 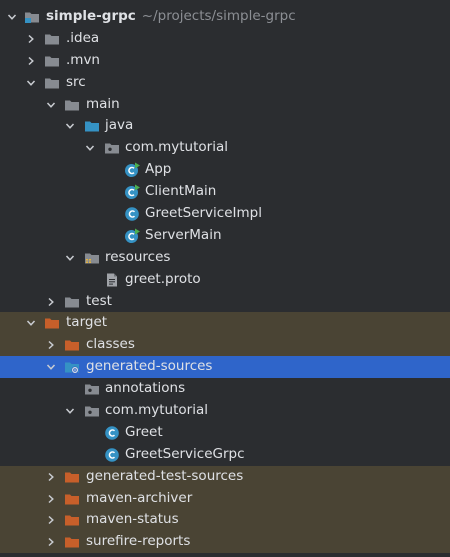 What do you see at coordinates (225, 236) in the screenshot?
I see `tree-row-servermain: ServerMain` at bounding box center [225, 236].